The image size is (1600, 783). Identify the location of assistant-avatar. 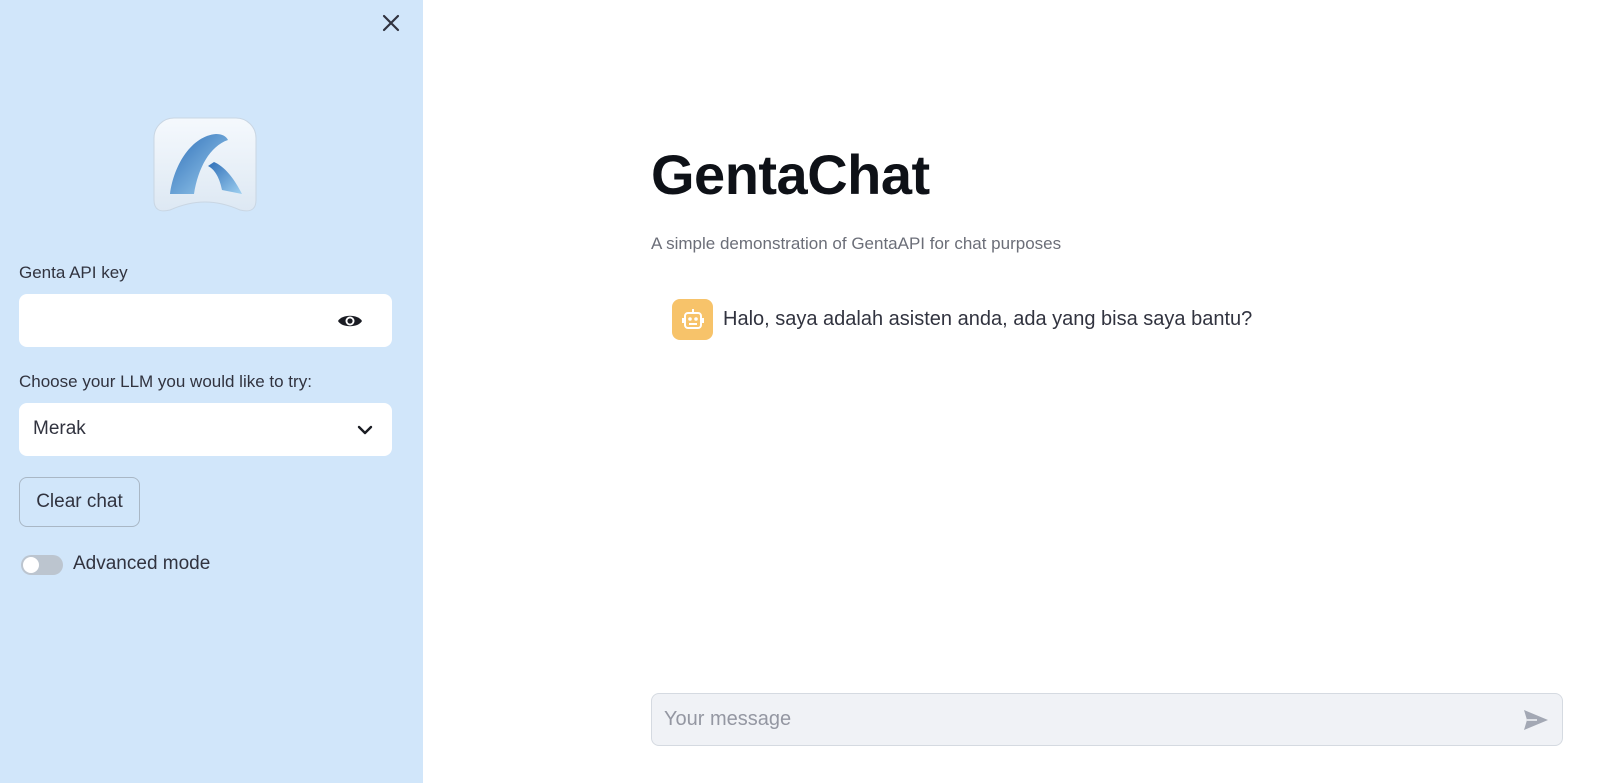
(692, 319).